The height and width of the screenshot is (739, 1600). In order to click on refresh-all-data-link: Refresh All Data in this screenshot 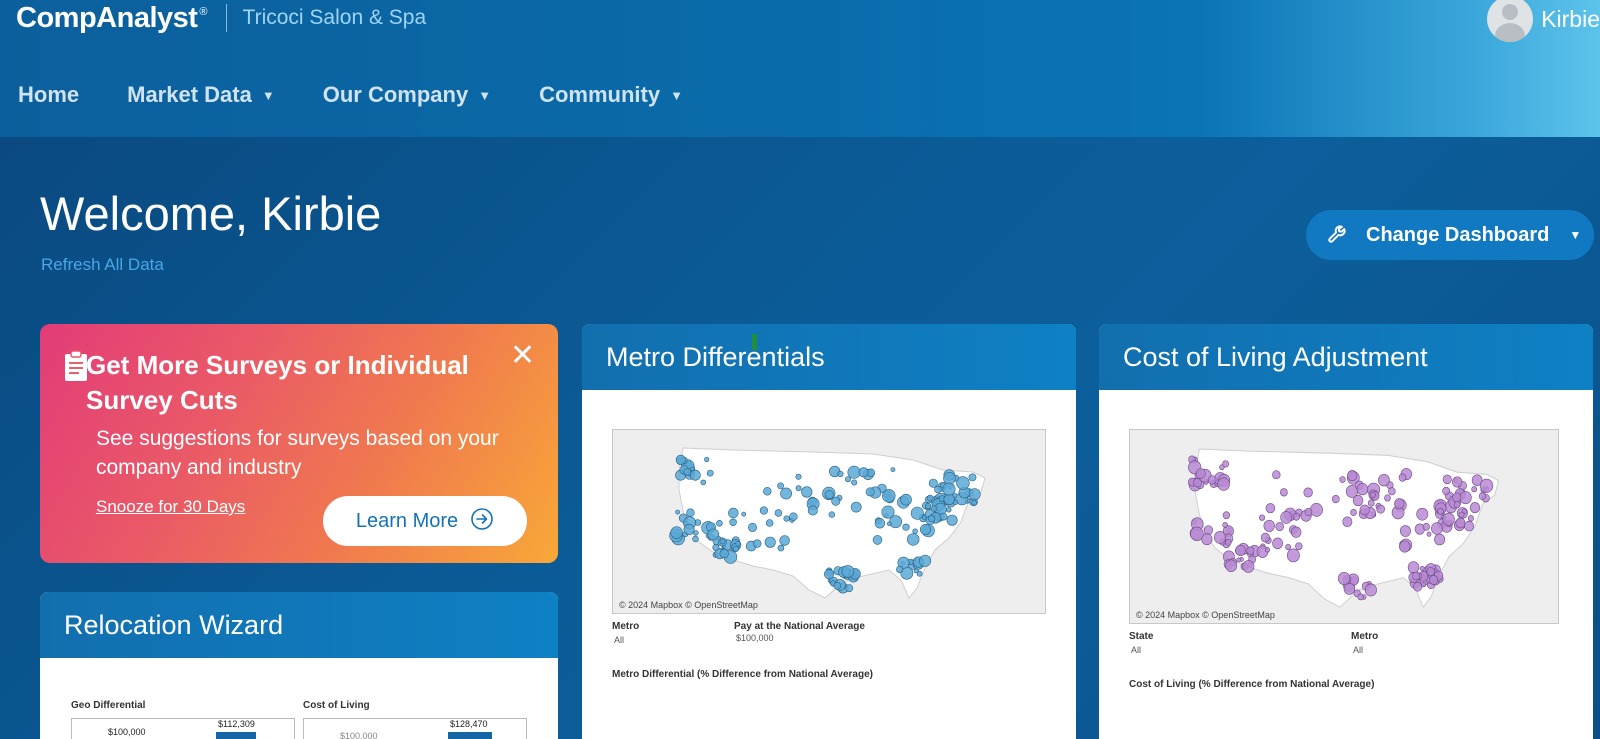, I will do `click(102, 265)`.